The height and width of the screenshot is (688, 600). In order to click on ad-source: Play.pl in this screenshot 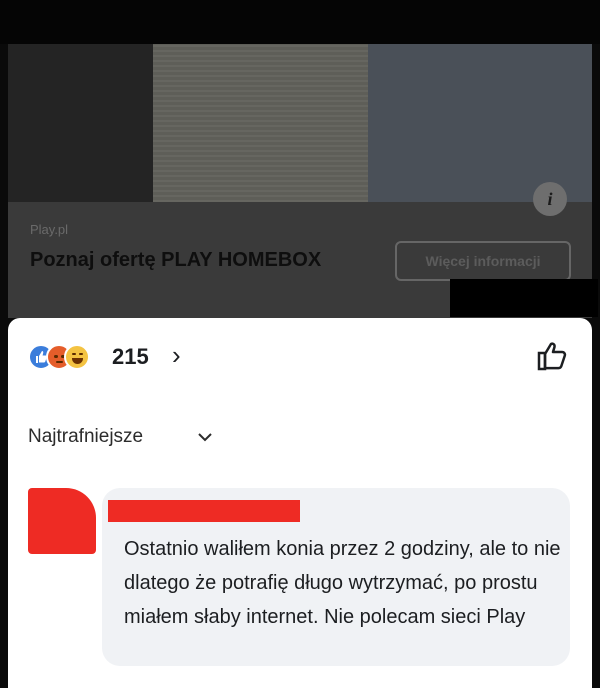, I will do `click(49, 229)`.